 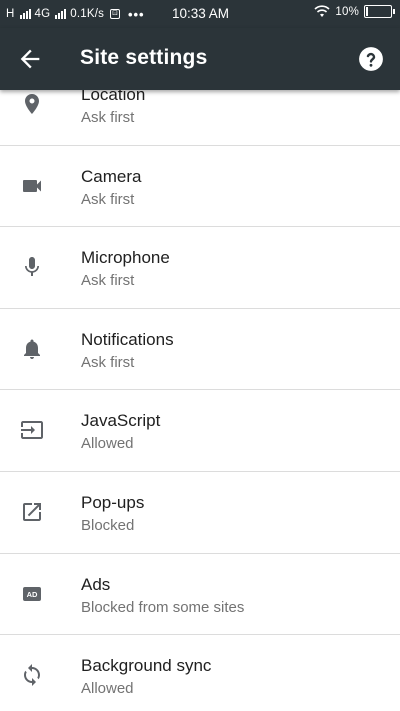 I want to click on ads-icon: AD, so click(x=32, y=593).